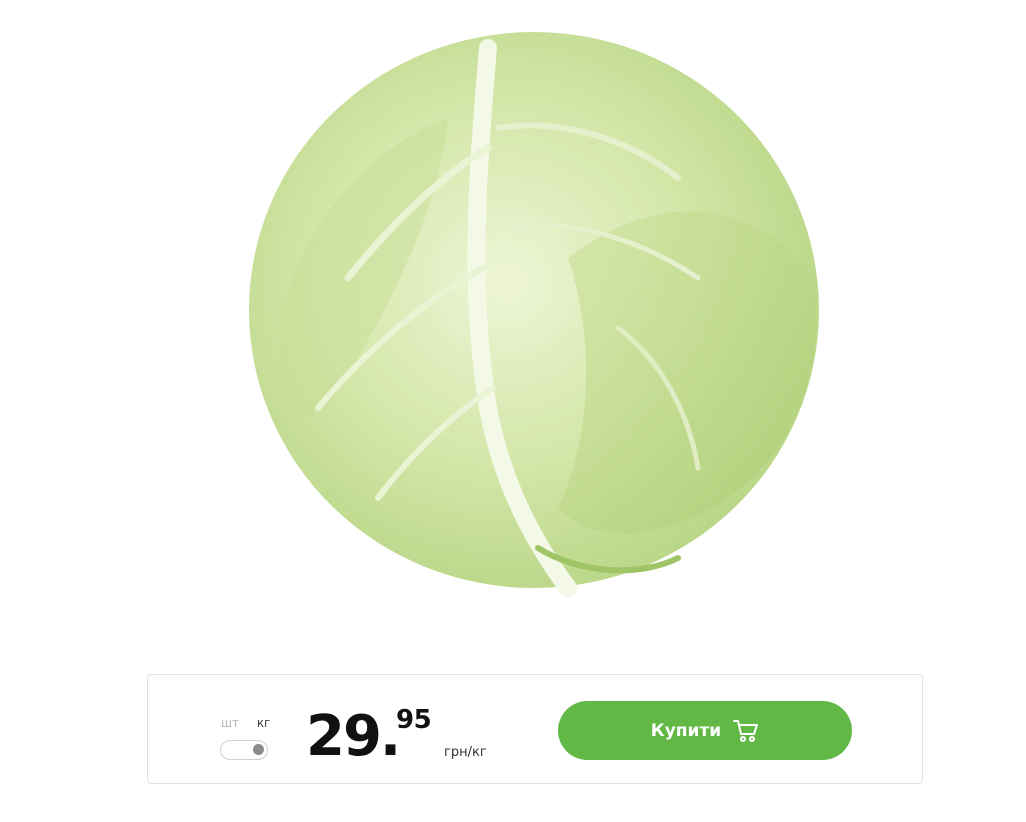 This screenshot has width=1026, height=822. I want to click on unit-kg-label: кг, so click(264, 723).